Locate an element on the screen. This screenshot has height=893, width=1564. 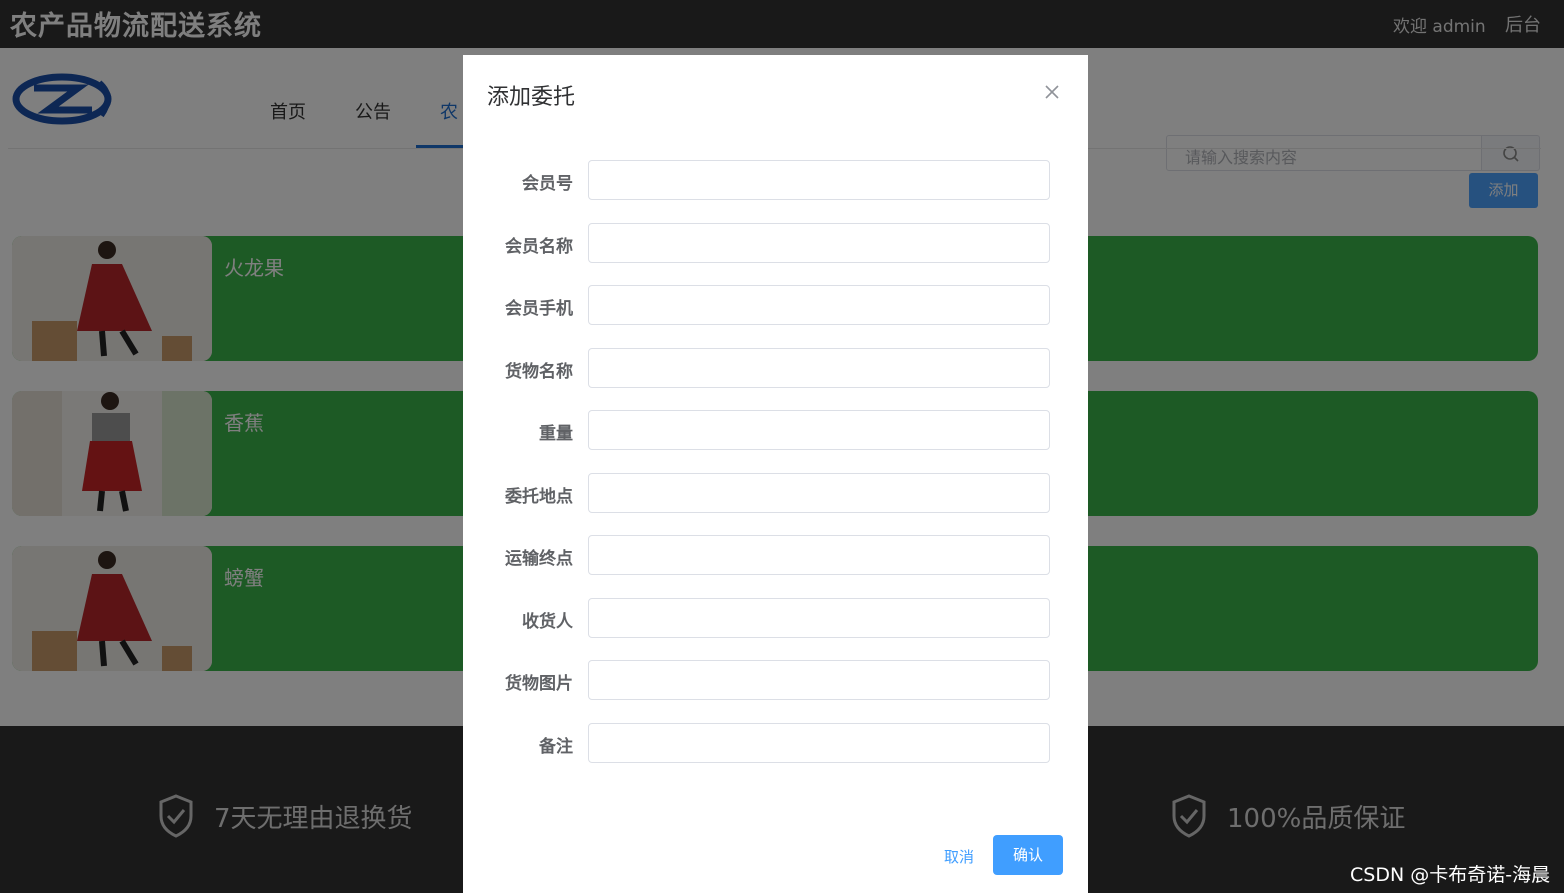
goods-name-input is located at coordinates (819, 368).